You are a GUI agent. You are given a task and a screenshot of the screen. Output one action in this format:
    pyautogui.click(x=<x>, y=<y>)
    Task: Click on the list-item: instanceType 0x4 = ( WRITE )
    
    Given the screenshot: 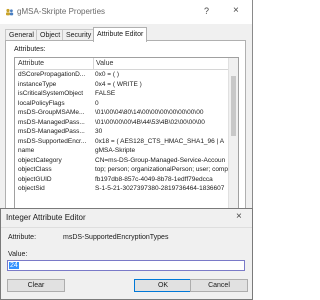 What is the action you would take?
    pyautogui.click(x=122, y=85)
    